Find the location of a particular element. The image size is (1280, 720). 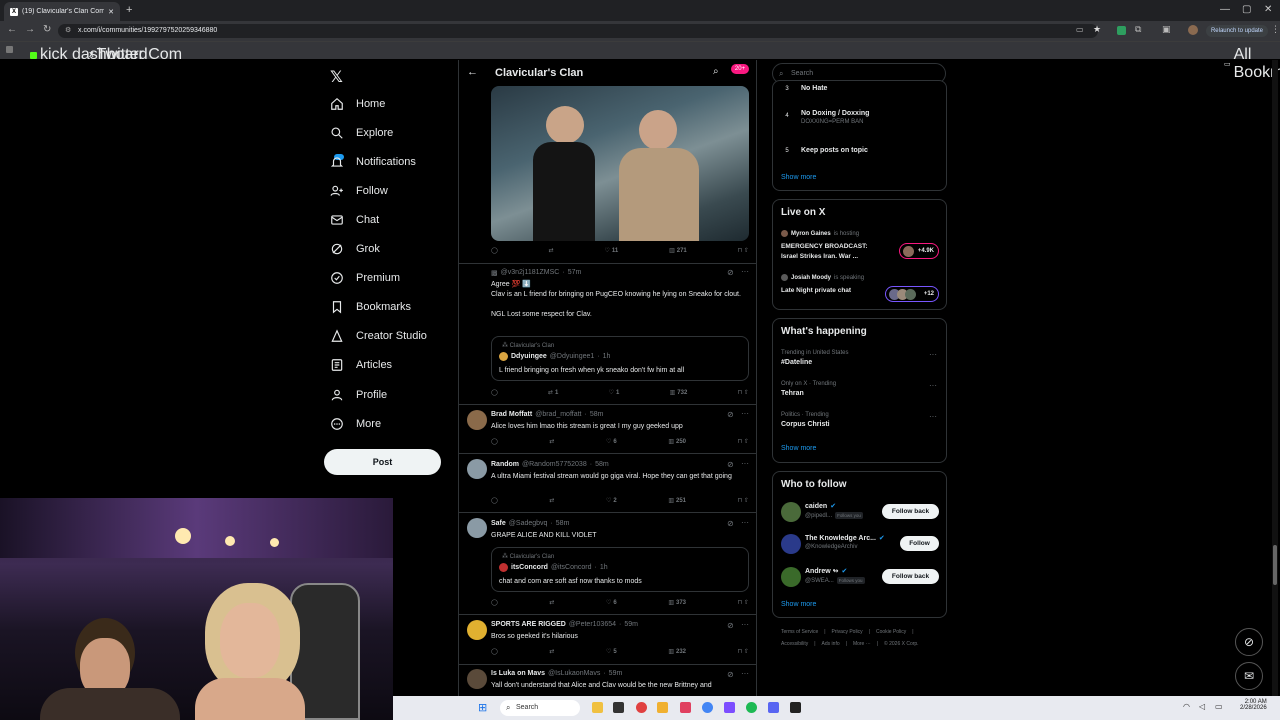

reload-icon: ↻ is located at coordinates (47, 29).